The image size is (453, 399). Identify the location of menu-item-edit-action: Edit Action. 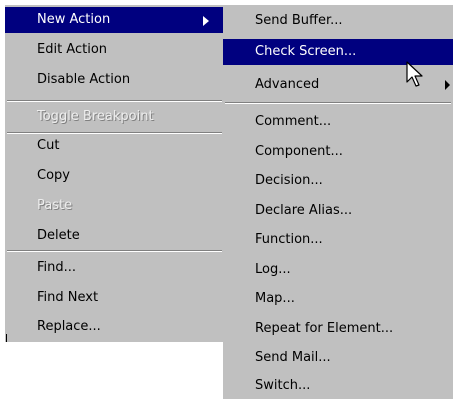
(114, 50).